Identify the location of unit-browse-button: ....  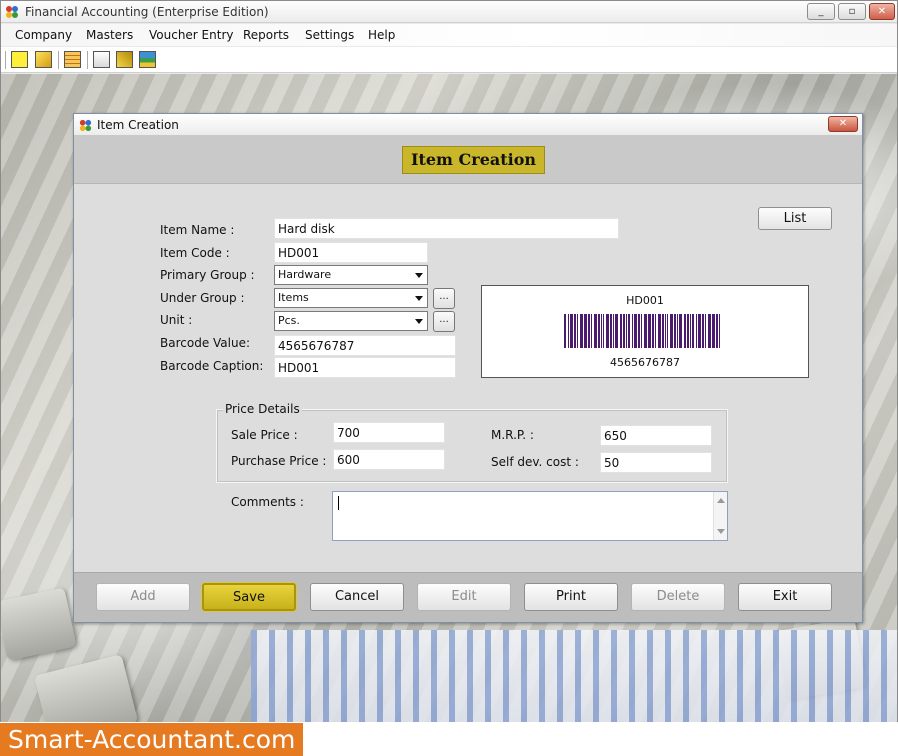
(444, 321).